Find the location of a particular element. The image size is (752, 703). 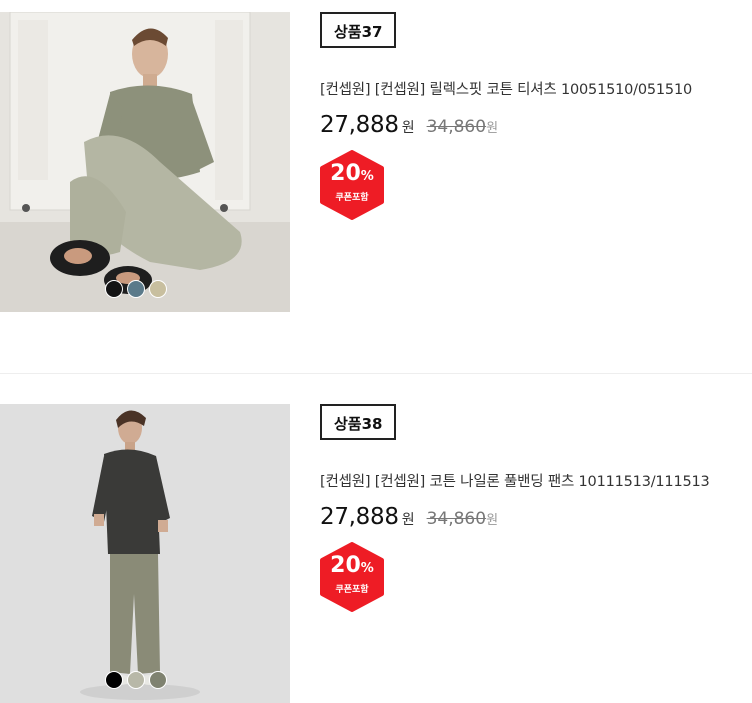

list-divider is located at coordinates (376, 373).